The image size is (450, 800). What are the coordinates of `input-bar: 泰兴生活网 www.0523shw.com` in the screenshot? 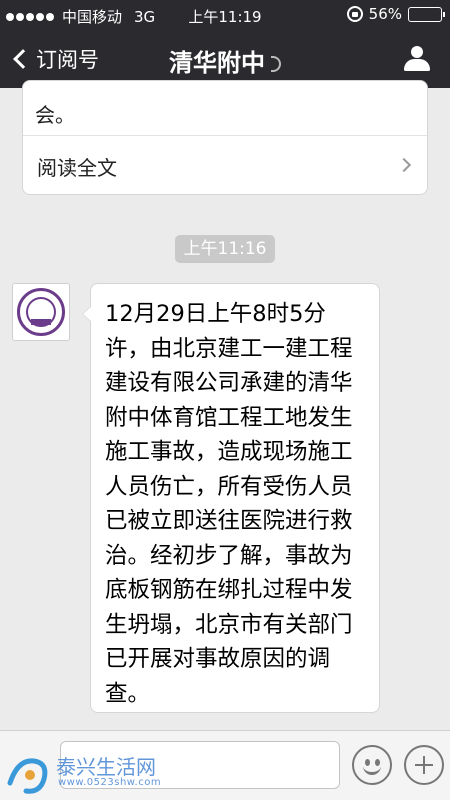 It's located at (225, 765).